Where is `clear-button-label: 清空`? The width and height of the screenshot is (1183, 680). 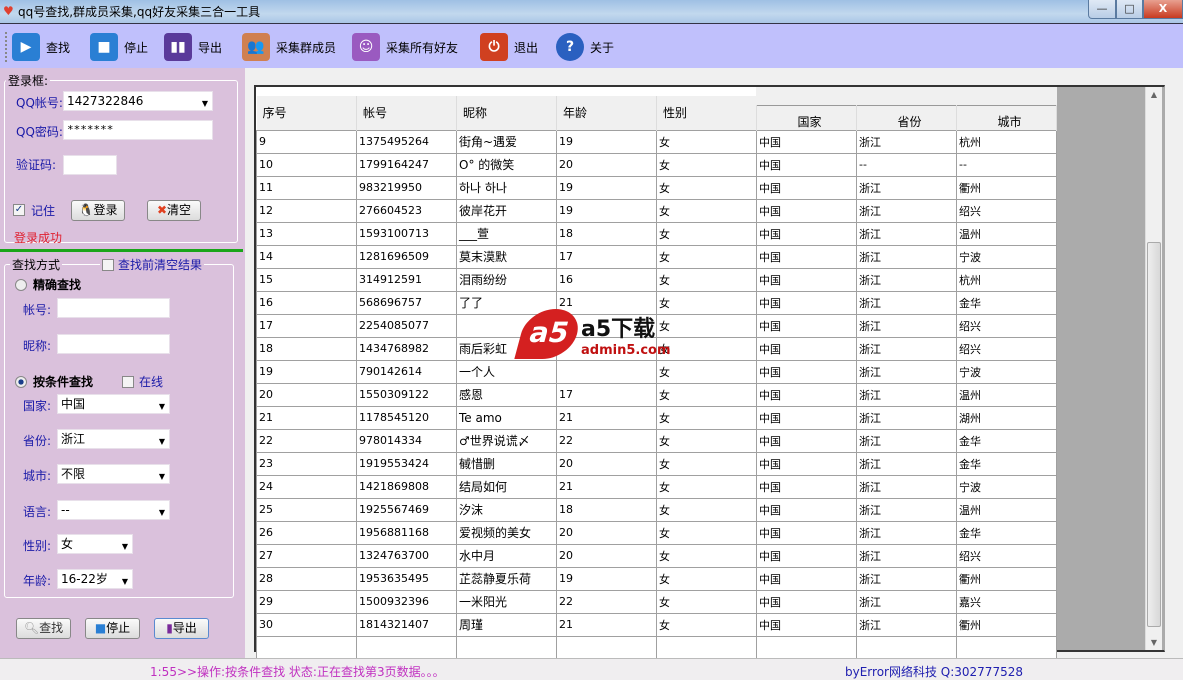 clear-button-label: 清空 is located at coordinates (179, 210).